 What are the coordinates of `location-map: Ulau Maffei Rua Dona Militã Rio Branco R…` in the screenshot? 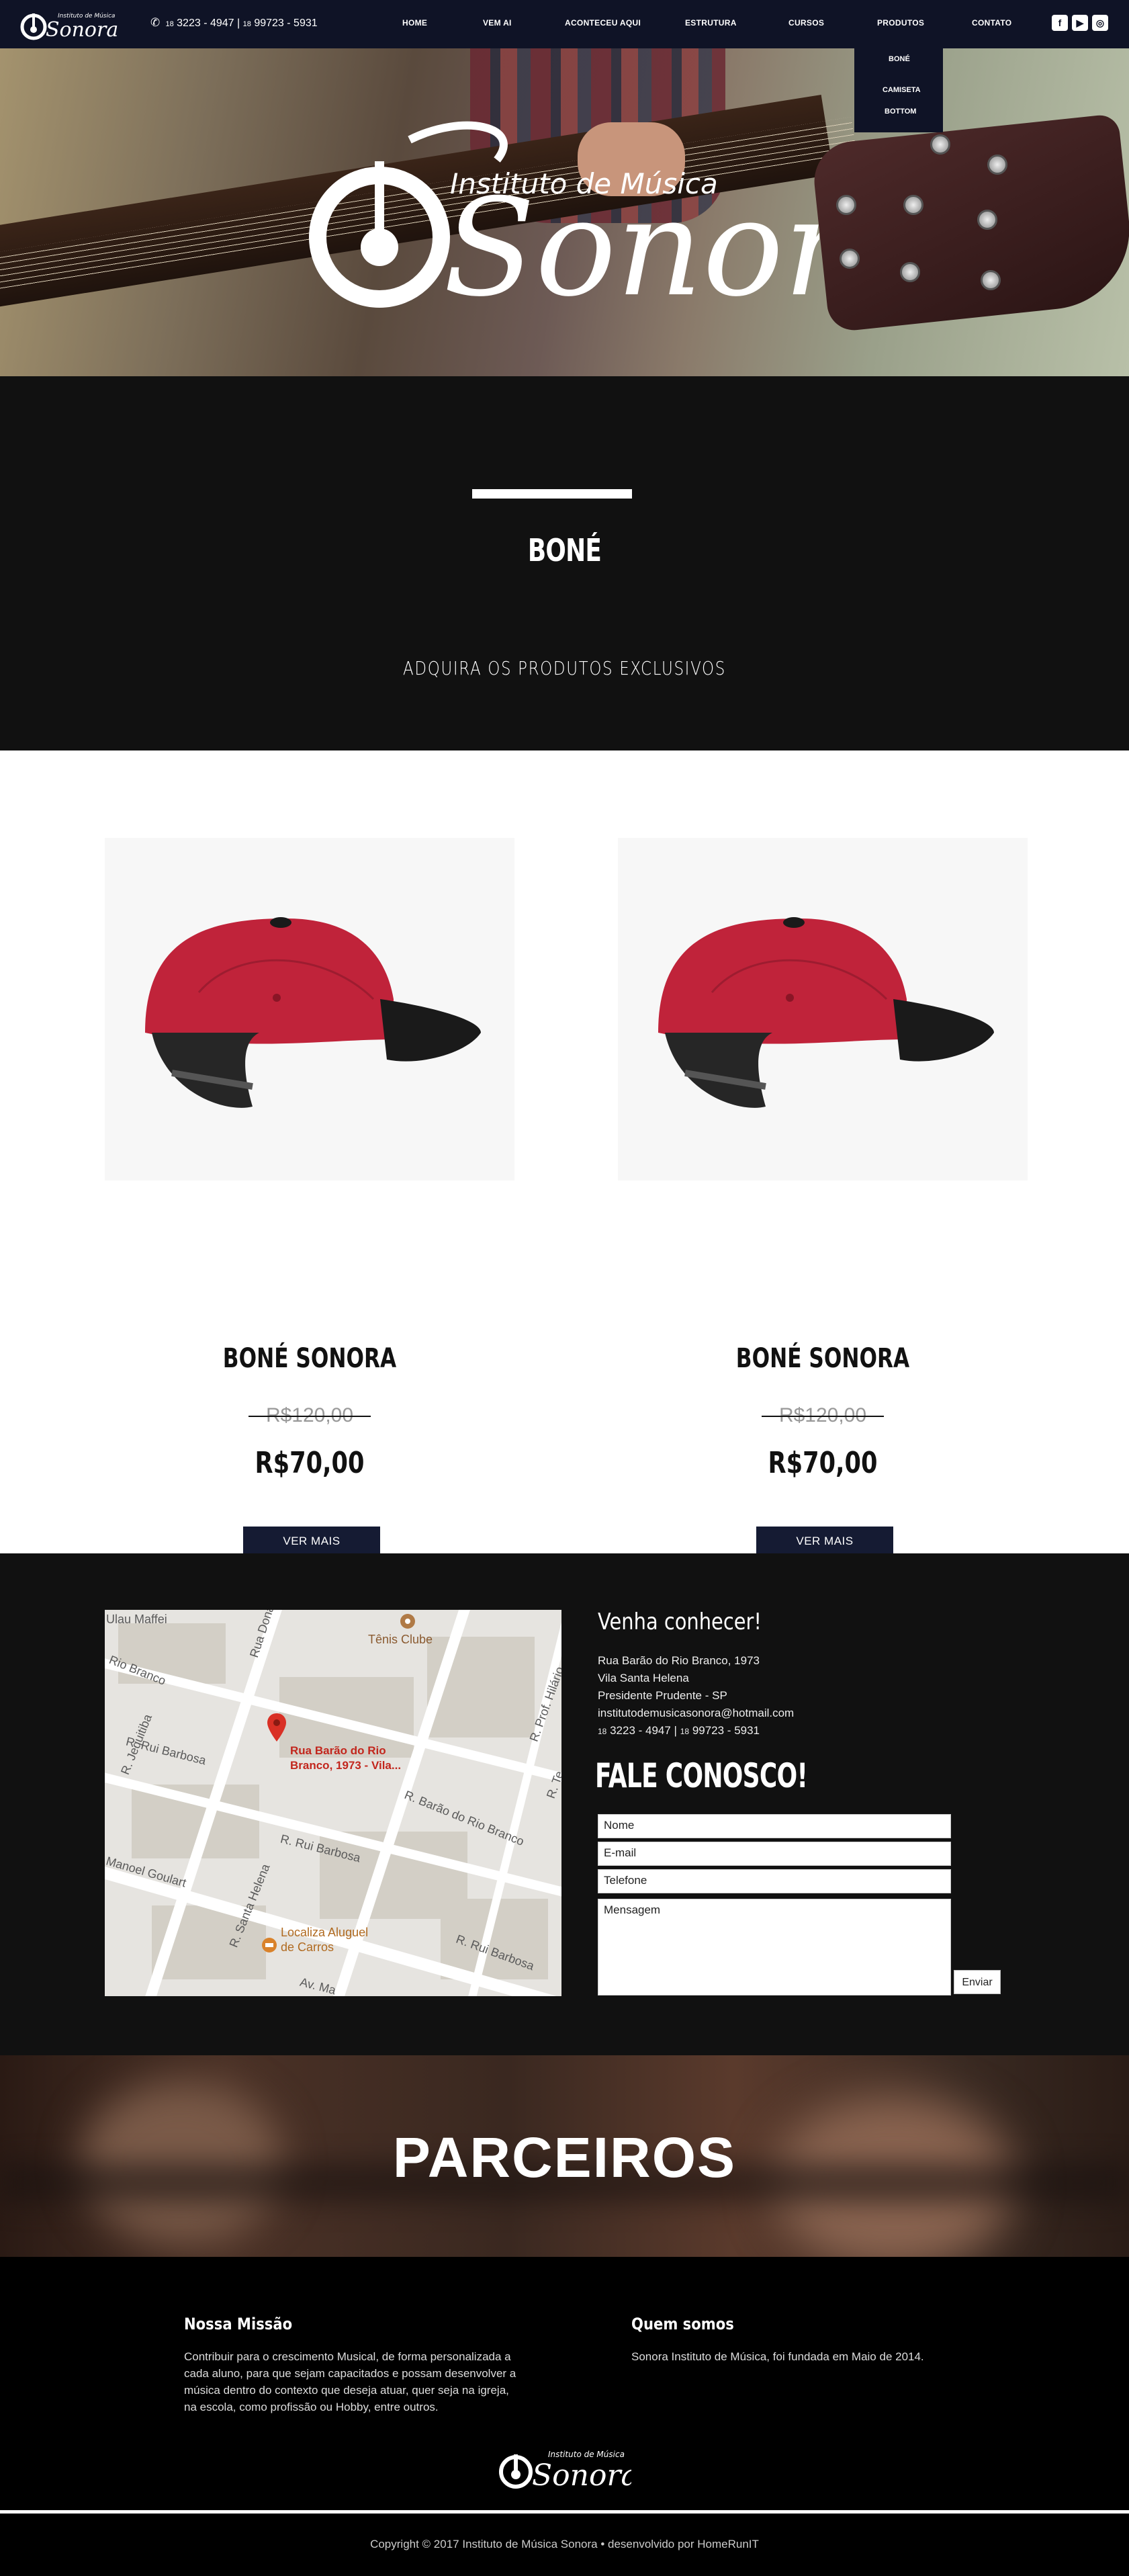 It's located at (333, 1803).